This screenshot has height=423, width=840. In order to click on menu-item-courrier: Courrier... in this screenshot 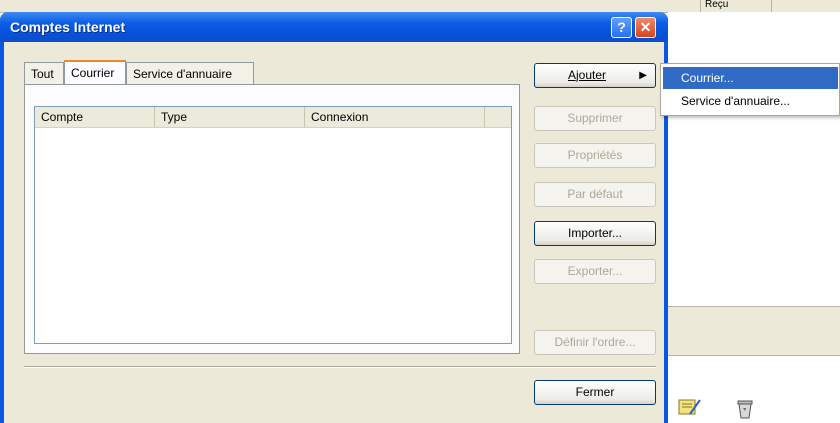, I will do `click(750, 78)`.